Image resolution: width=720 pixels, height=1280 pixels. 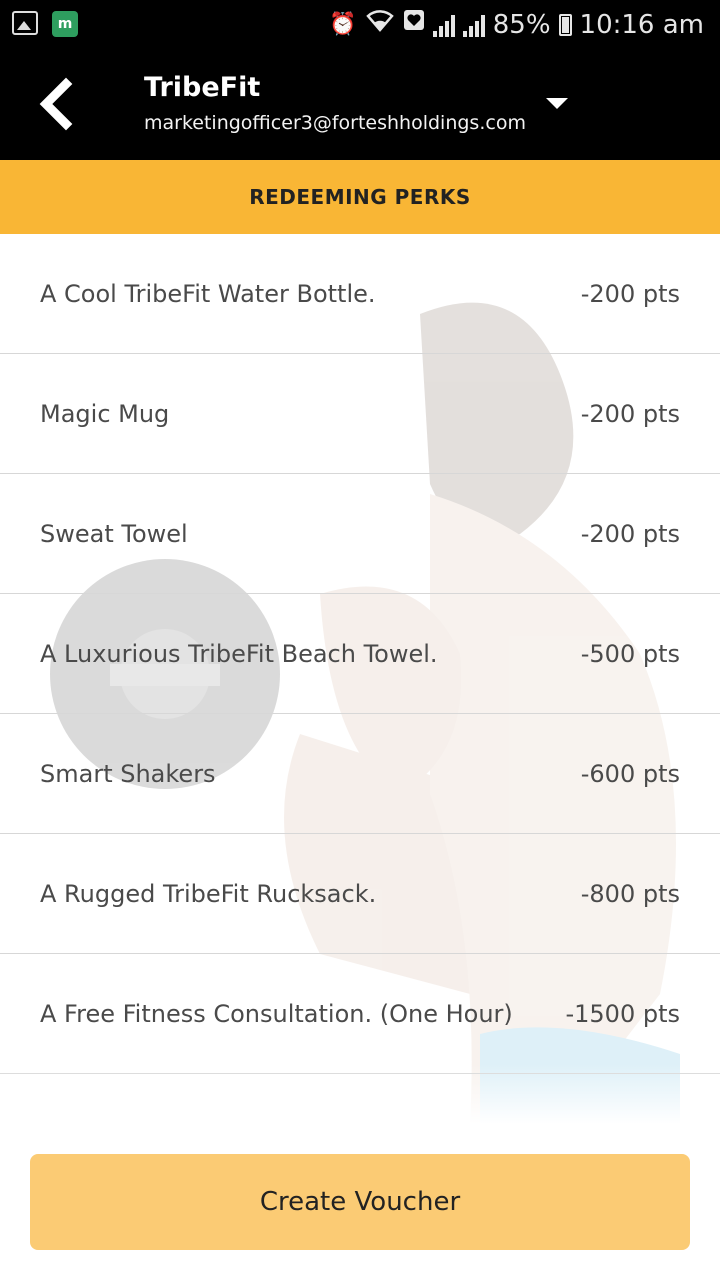 I want to click on perk-points: -800 pts, so click(x=630, y=893).